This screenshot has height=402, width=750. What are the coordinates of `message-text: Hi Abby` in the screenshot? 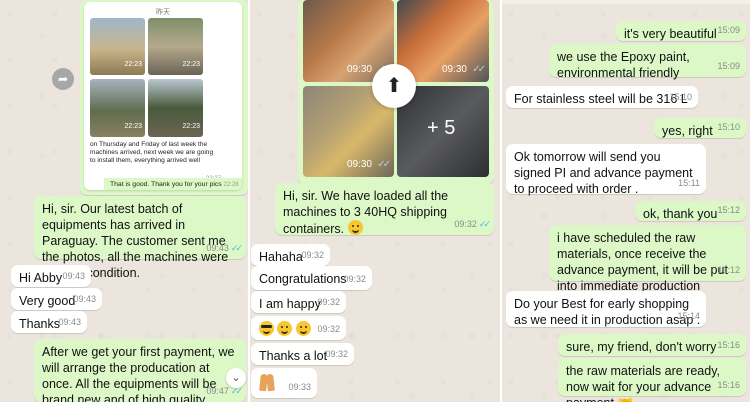 It's located at (41, 278).